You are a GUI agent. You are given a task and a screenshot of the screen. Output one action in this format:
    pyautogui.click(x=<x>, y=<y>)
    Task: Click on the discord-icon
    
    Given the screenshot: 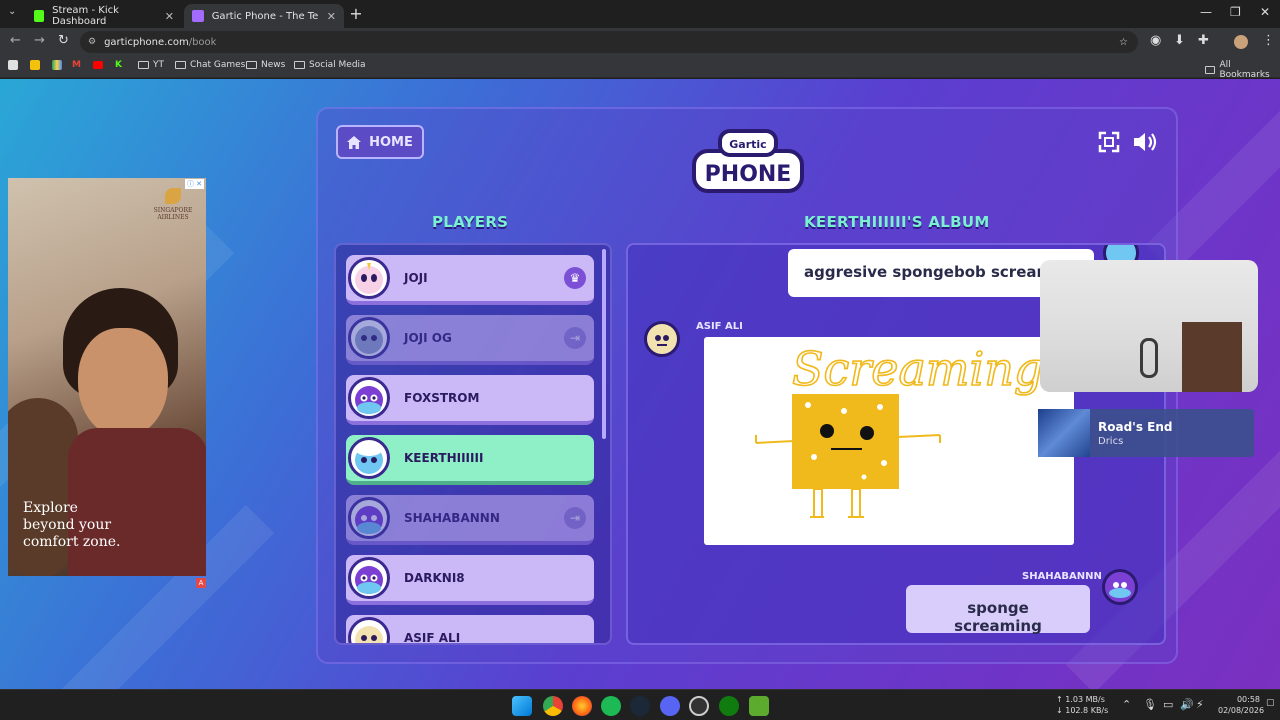 What is the action you would take?
    pyautogui.click(x=670, y=706)
    